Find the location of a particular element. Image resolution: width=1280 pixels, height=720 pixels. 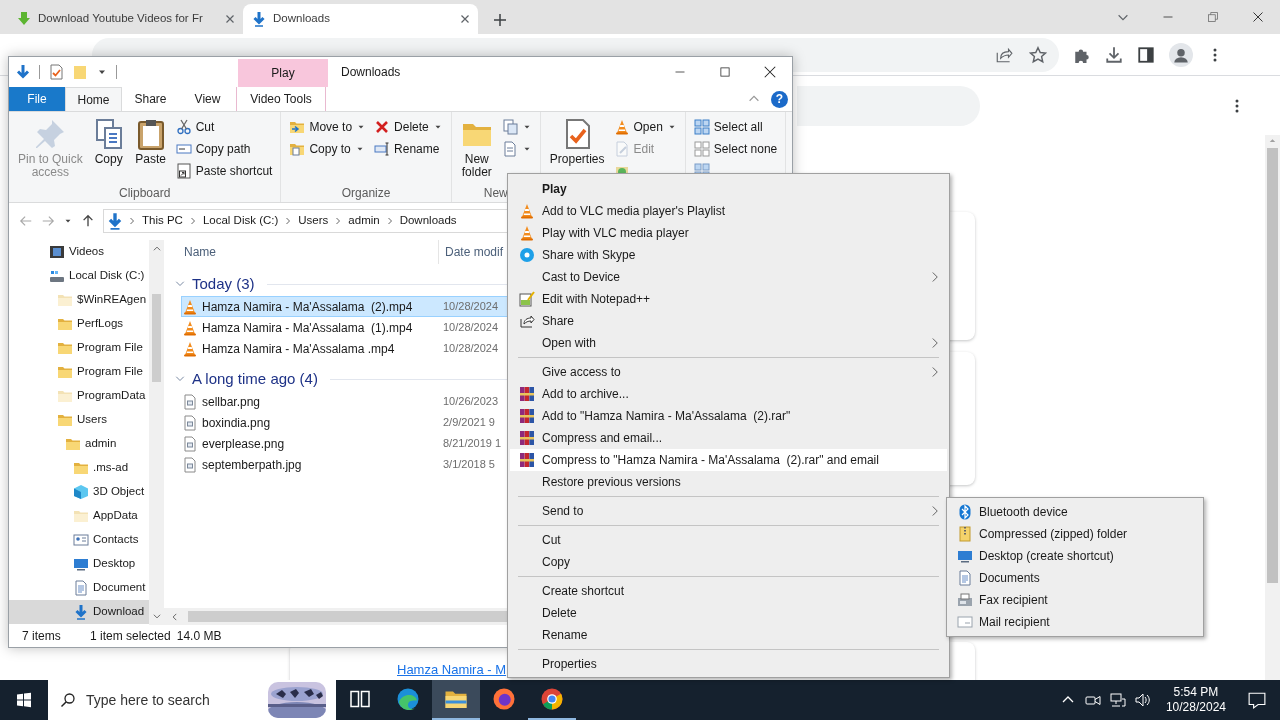

tree-item: Contacts is located at coordinates (79, 540).